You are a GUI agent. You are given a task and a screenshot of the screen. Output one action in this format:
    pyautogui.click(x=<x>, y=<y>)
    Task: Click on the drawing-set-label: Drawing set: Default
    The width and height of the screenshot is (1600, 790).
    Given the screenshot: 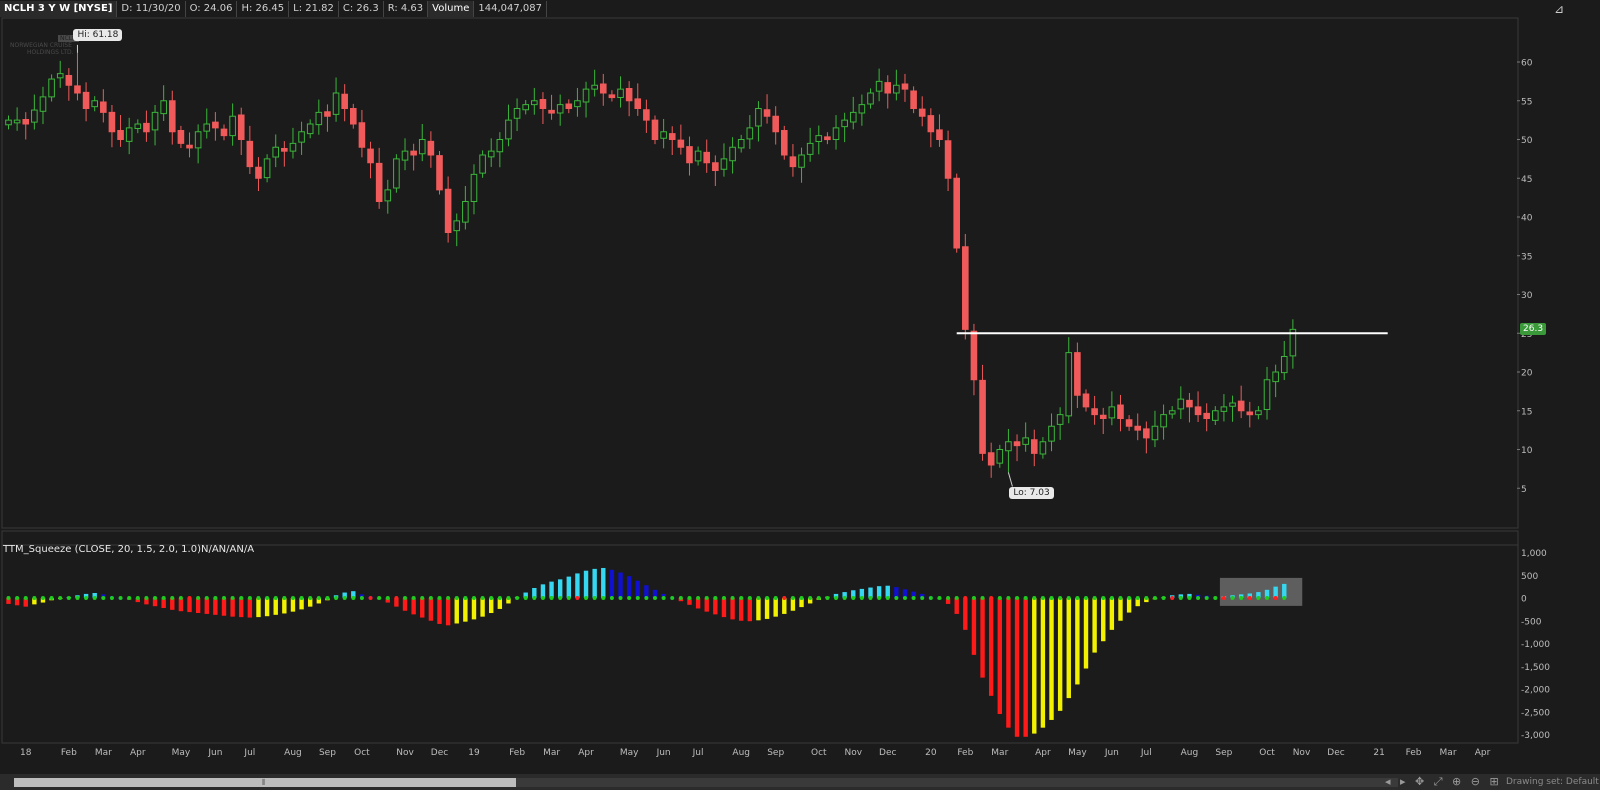 What is the action you would take?
    pyautogui.click(x=1552, y=782)
    